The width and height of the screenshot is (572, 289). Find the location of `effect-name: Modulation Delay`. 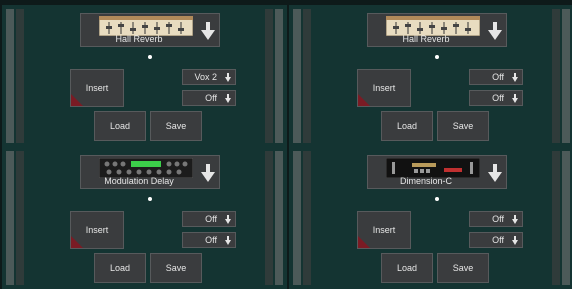

effect-name: Modulation Delay is located at coordinates (139, 181).